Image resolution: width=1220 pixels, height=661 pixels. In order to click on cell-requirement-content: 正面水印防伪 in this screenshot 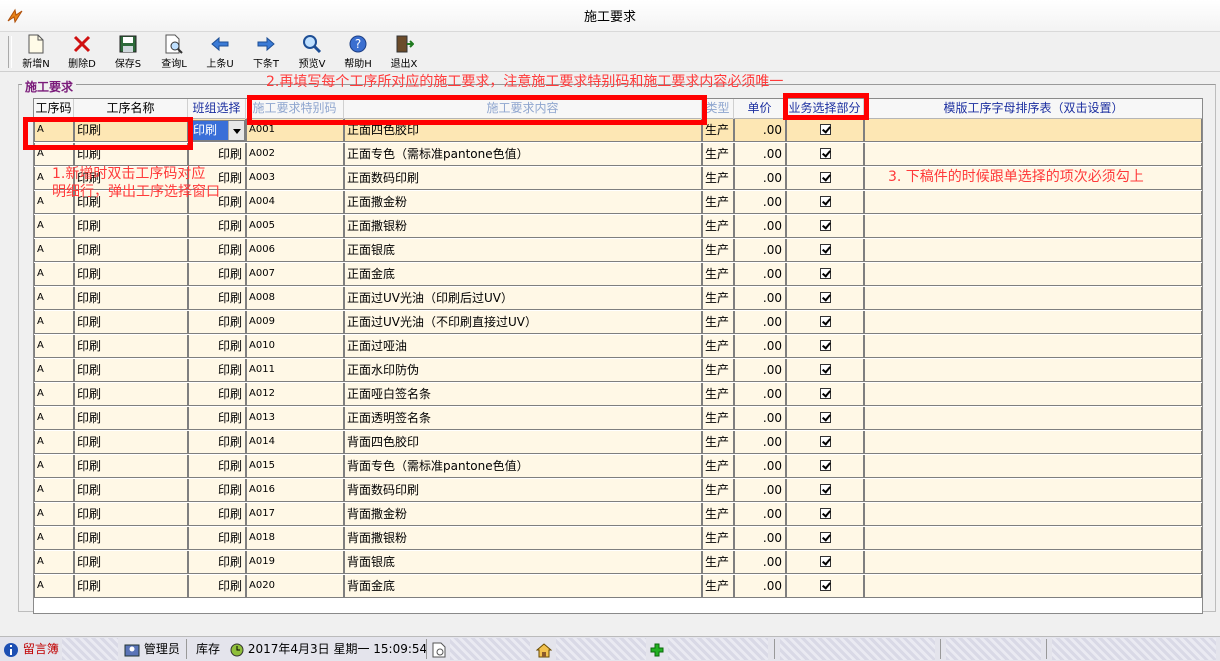, I will do `click(523, 370)`.